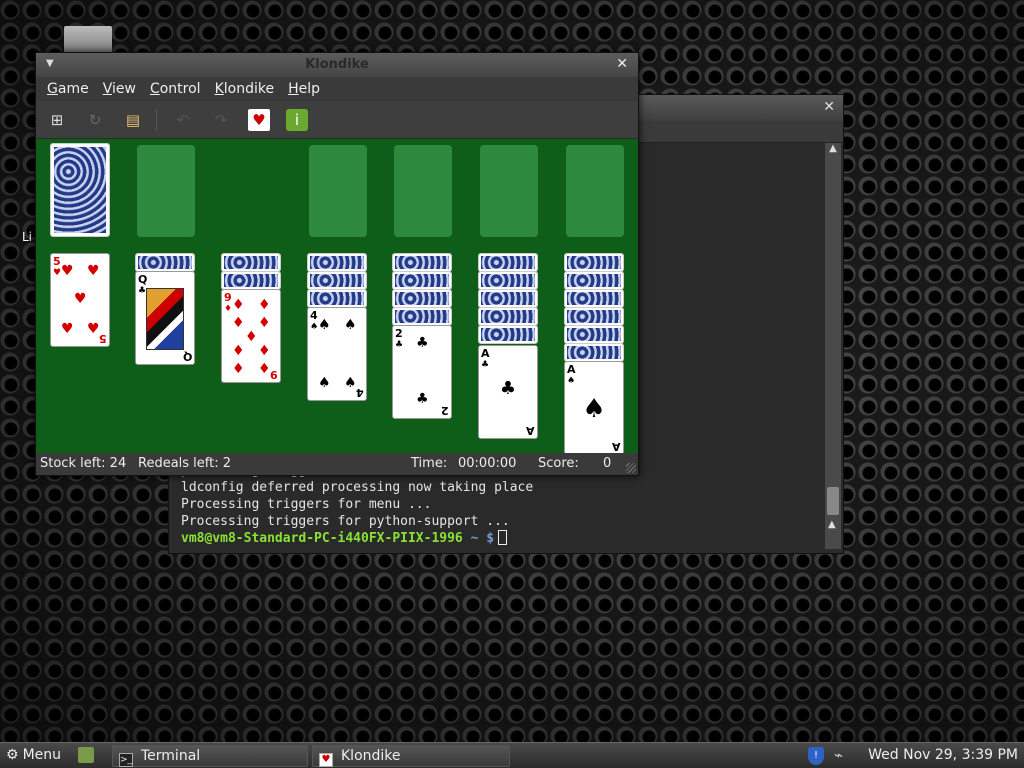 The height and width of the screenshot is (768, 1024). I want to click on time-value: 00:00:00, so click(487, 463).